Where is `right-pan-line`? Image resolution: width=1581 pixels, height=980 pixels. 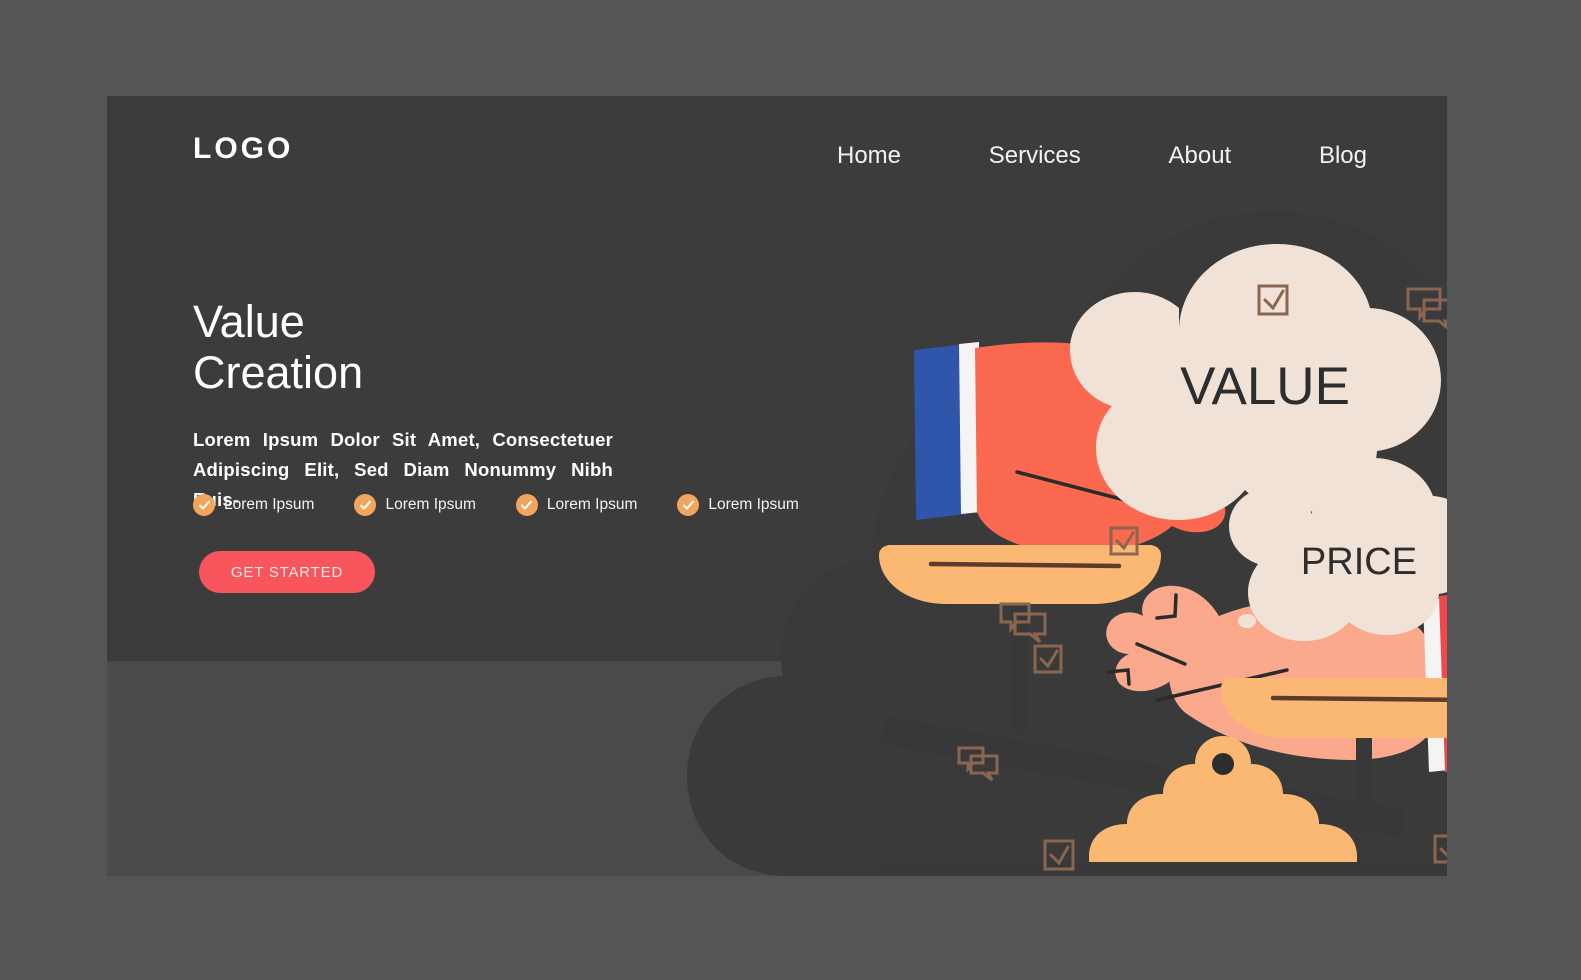
right-pan-line is located at coordinates (1358, 699).